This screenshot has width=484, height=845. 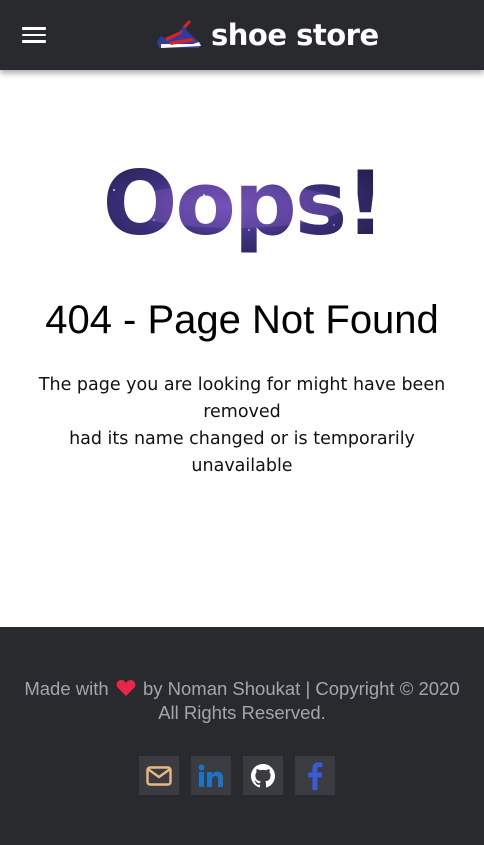 I want to click on social-links, so click(x=237, y=775).